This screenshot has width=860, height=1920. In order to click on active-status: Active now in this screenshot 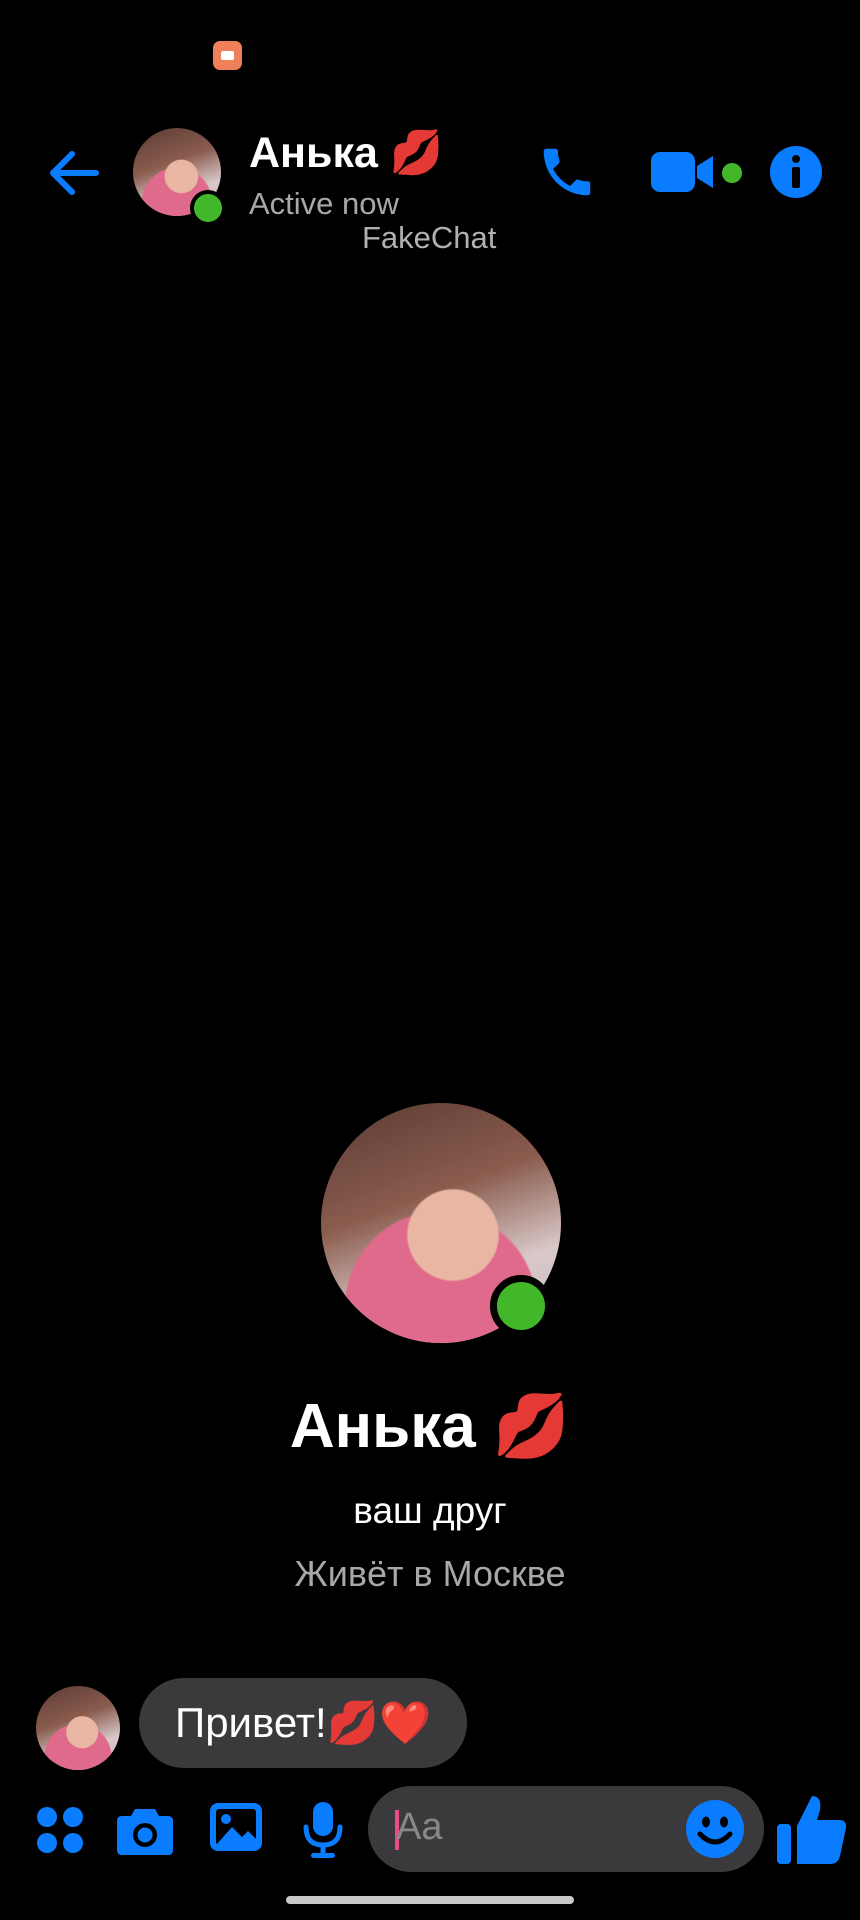, I will do `click(324, 203)`.